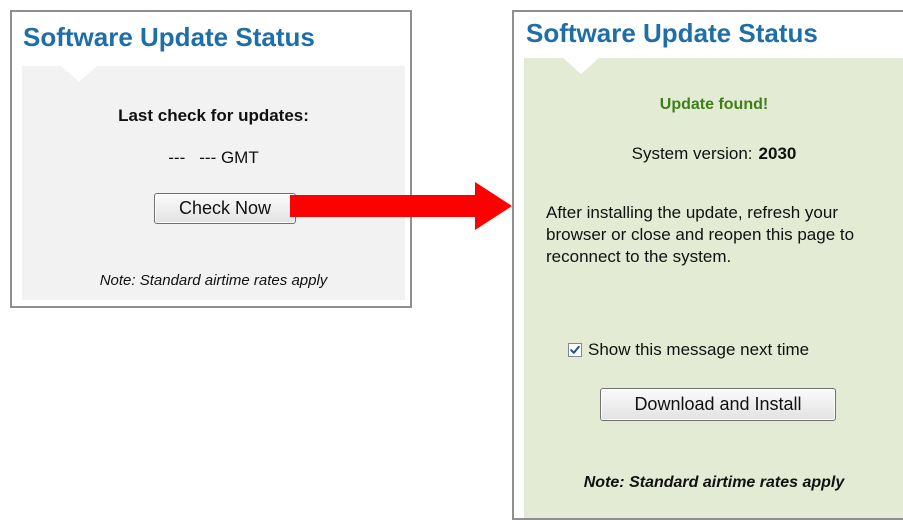 The image size is (903, 520). I want to click on show-message-option: Show this message next time, so click(688, 350).